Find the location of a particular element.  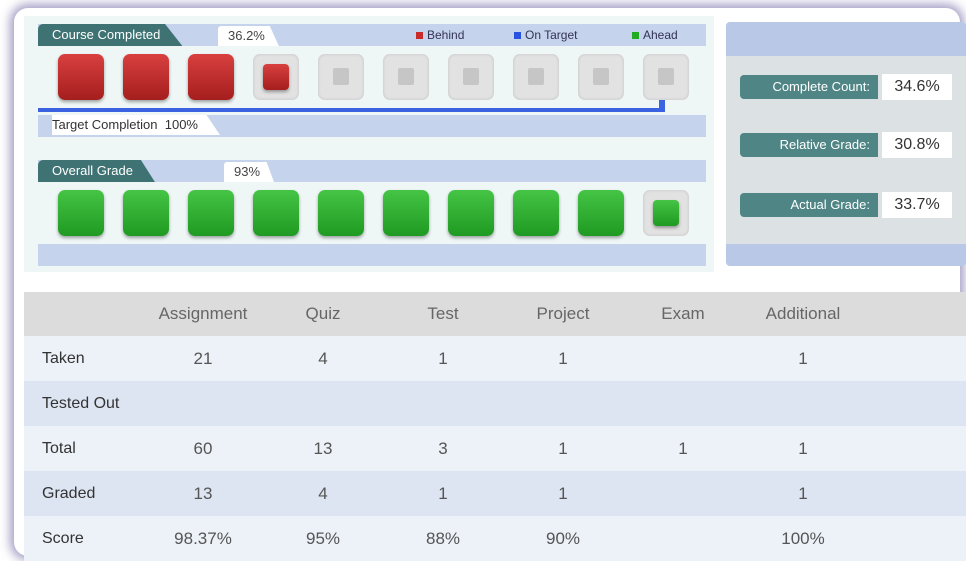

course-completed-percent: 36.2% is located at coordinates (248, 36).